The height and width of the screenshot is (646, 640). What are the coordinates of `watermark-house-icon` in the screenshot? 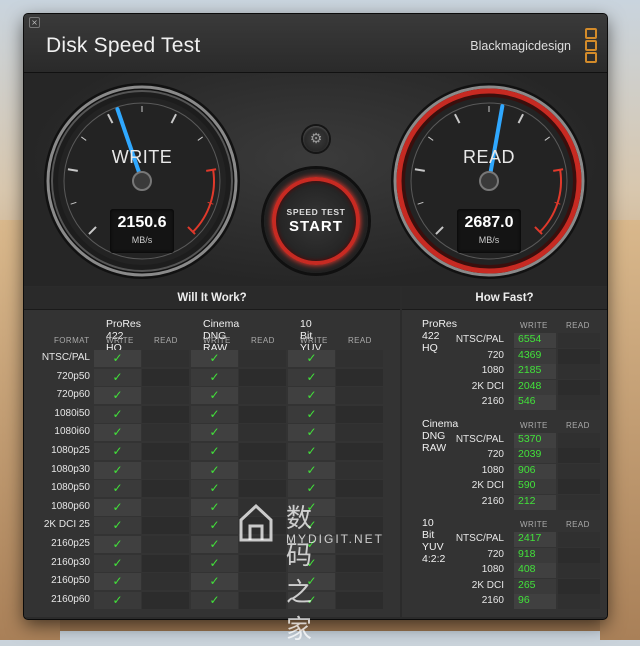 It's located at (256, 522).